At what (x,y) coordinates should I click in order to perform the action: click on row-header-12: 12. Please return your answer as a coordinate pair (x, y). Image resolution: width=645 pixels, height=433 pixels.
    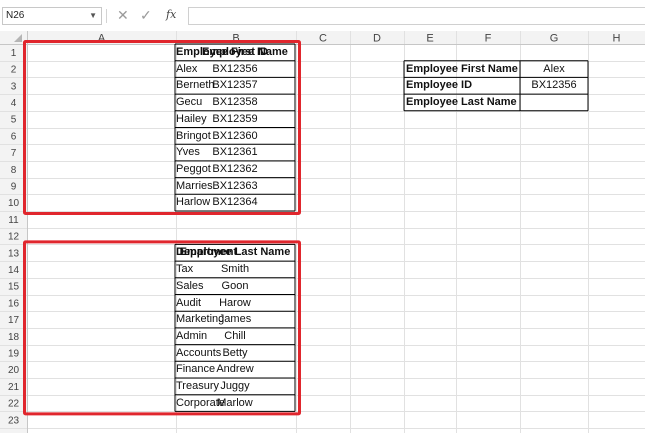
    Looking at the image, I should click on (14, 237).